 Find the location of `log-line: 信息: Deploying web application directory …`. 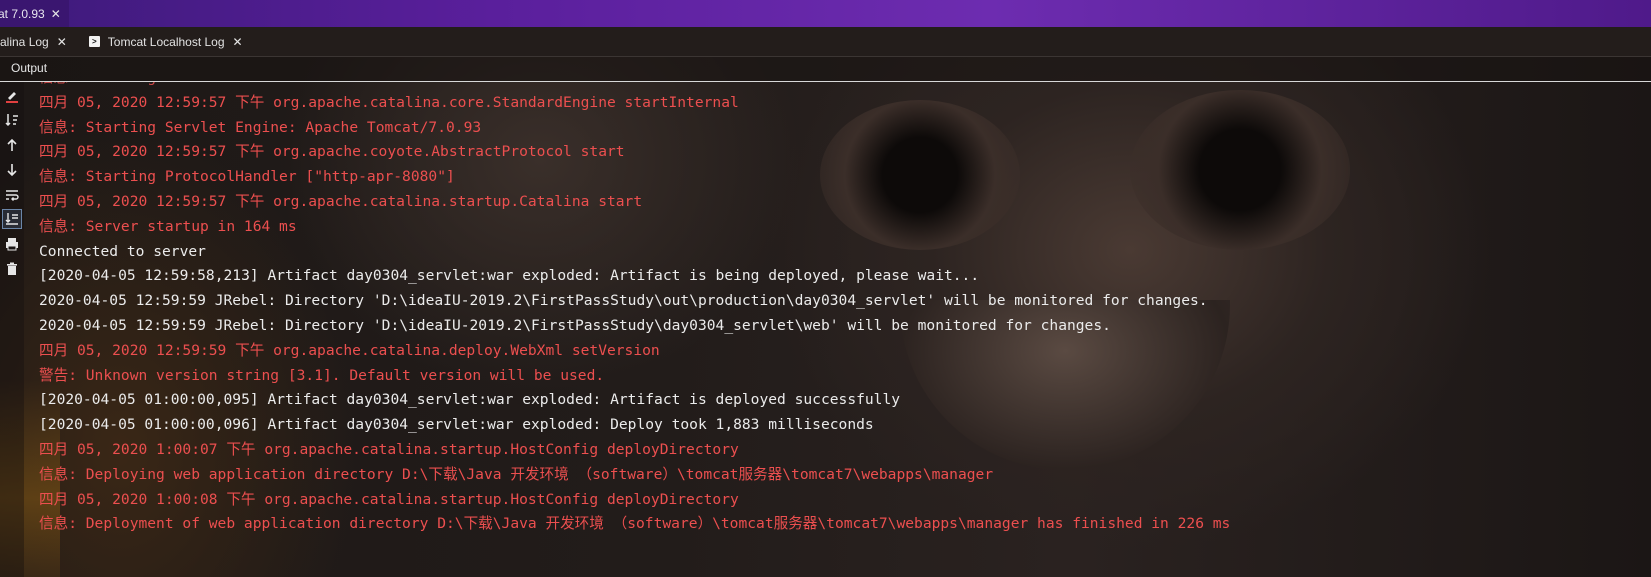

log-line: 信息: Deploying web application directory … is located at coordinates (516, 474).